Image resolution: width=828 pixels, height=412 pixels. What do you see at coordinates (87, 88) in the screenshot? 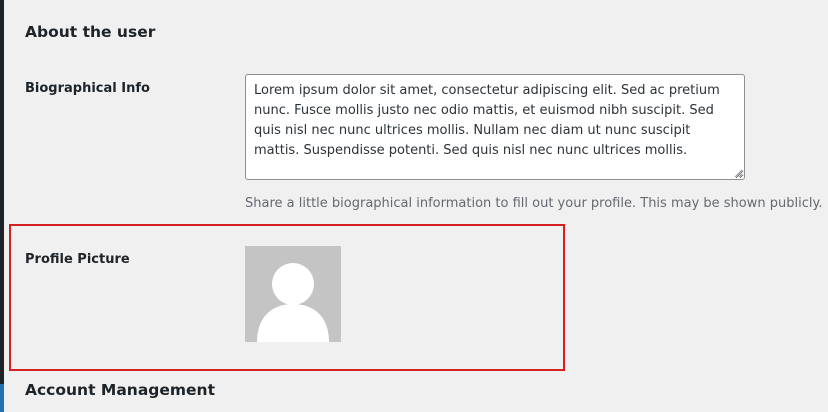
I see `biographical-info-label: Biographical Info` at bounding box center [87, 88].